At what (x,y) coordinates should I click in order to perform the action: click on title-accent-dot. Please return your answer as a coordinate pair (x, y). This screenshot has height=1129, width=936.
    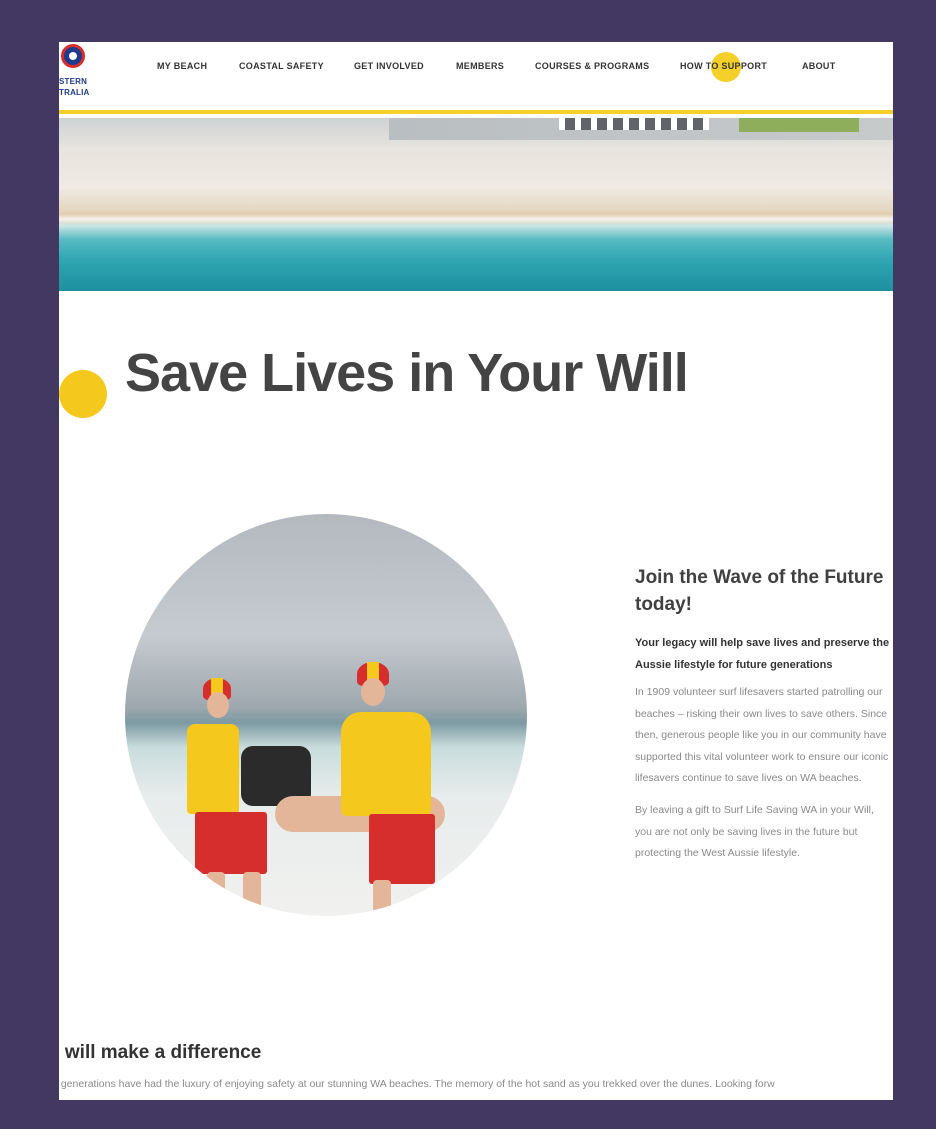
    Looking at the image, I should click on (83, 394).